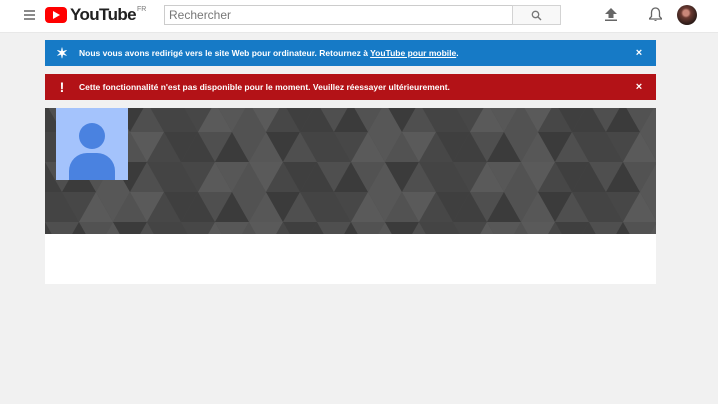  What do you see at coordinates (29, 15) in the screenshot?
I see `menu-icon` at bounding box center [29, 15].